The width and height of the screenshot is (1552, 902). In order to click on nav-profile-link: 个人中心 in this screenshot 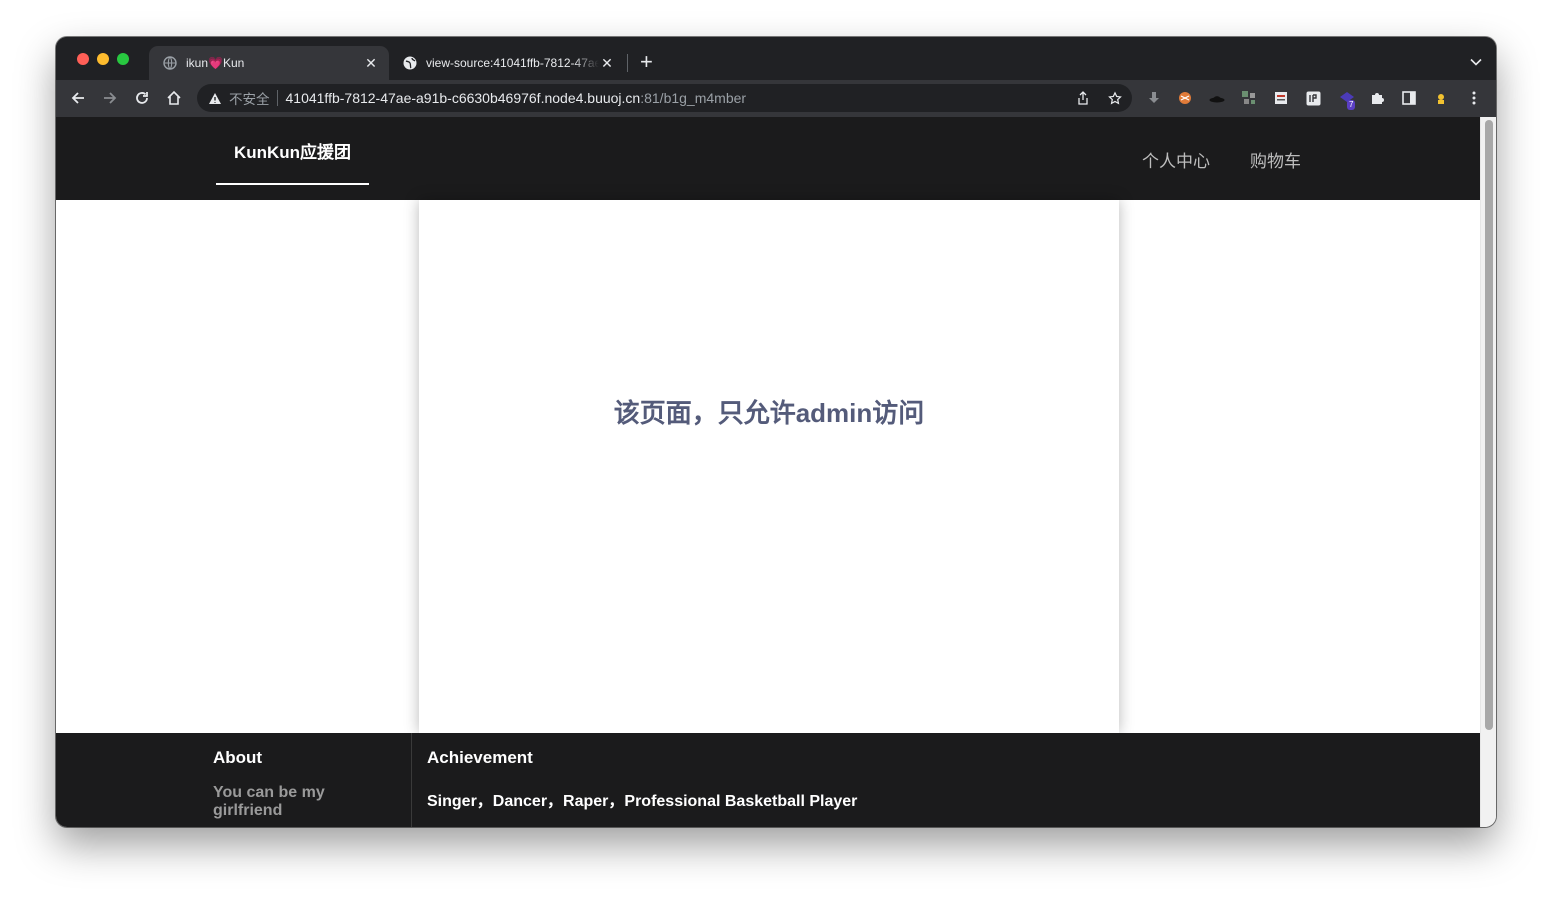, I will do `click(1176, 159)`.